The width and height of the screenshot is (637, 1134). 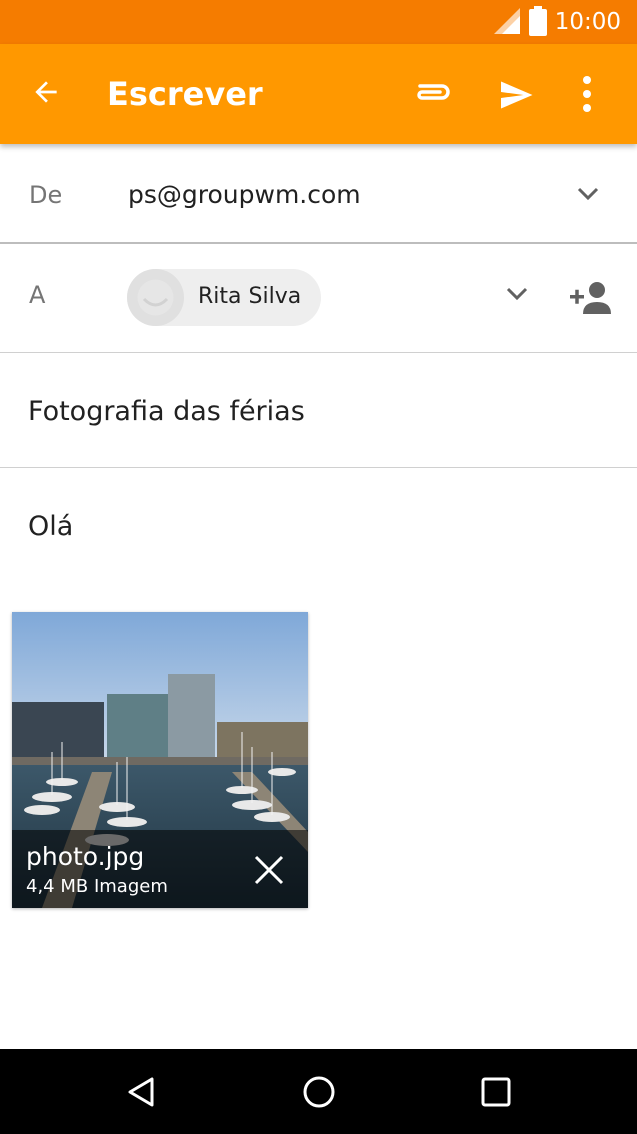 What do you see at coordinates (141, 1092) in the screenshot?
I see `nav-back-icon` at bounding box center [141, 1092].